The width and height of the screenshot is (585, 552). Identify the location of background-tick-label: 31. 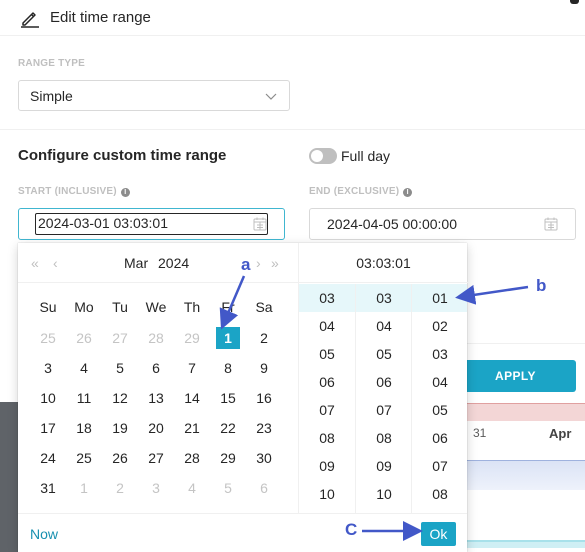
(480, 433).